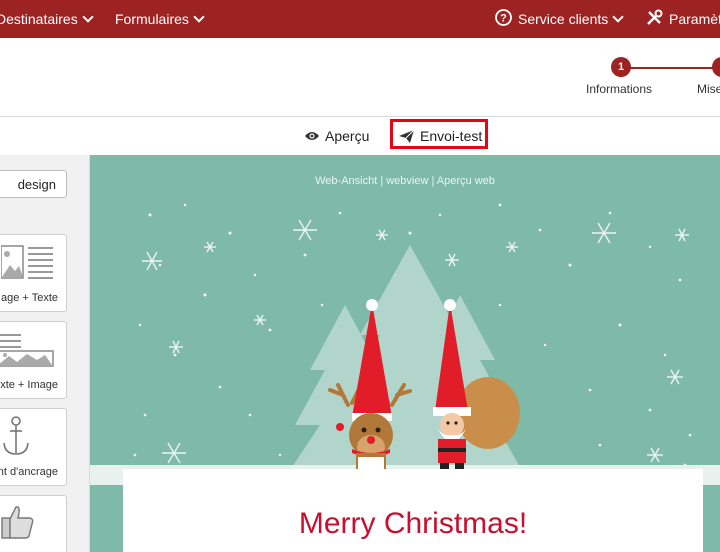  Describe the element at coordinates (312, 136) in the screenshot. I see `eye-icon` at that location.